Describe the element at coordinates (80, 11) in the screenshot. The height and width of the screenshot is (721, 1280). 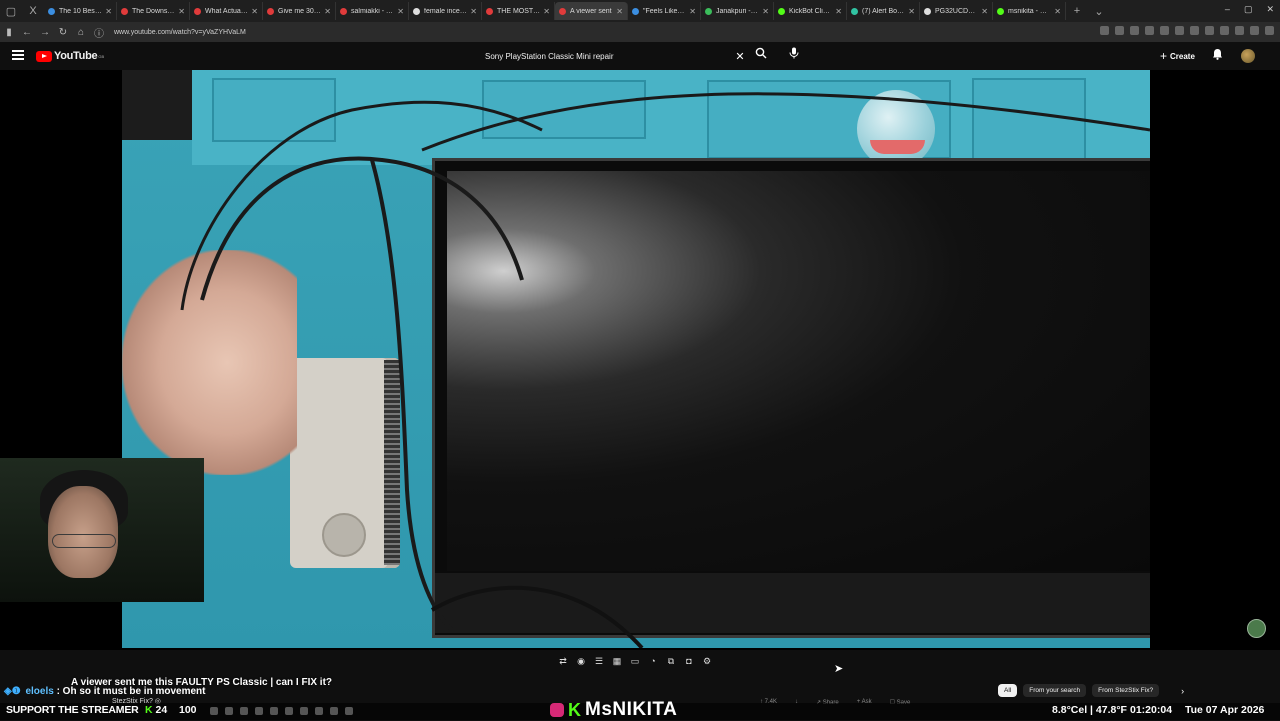
I see `browser-tab: The 10 Best Clinic✕` at that location.